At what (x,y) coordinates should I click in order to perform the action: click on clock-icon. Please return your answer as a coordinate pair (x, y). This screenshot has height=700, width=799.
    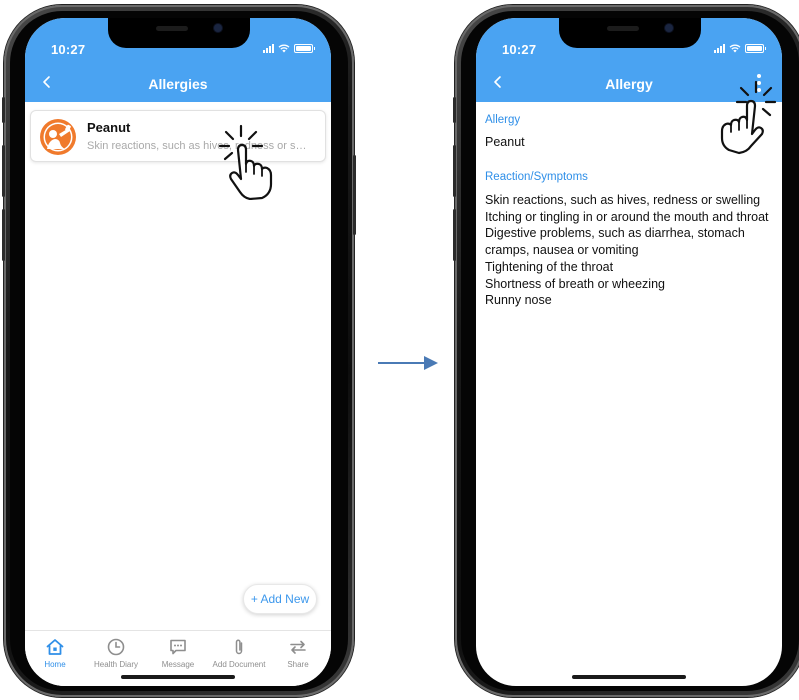
    Looking at the image, I should click on (116, 647).